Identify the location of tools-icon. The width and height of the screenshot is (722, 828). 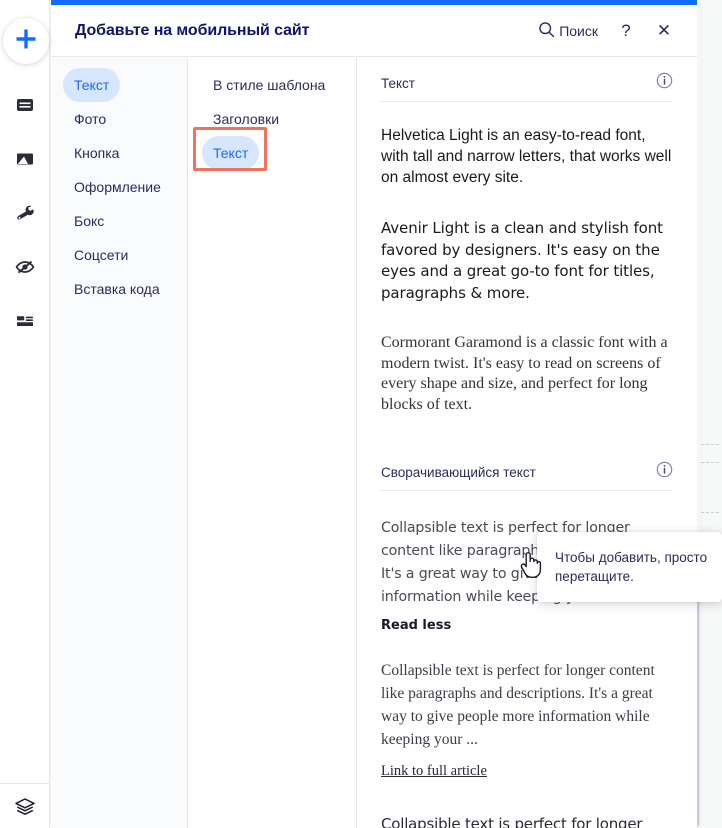
(25, 213).